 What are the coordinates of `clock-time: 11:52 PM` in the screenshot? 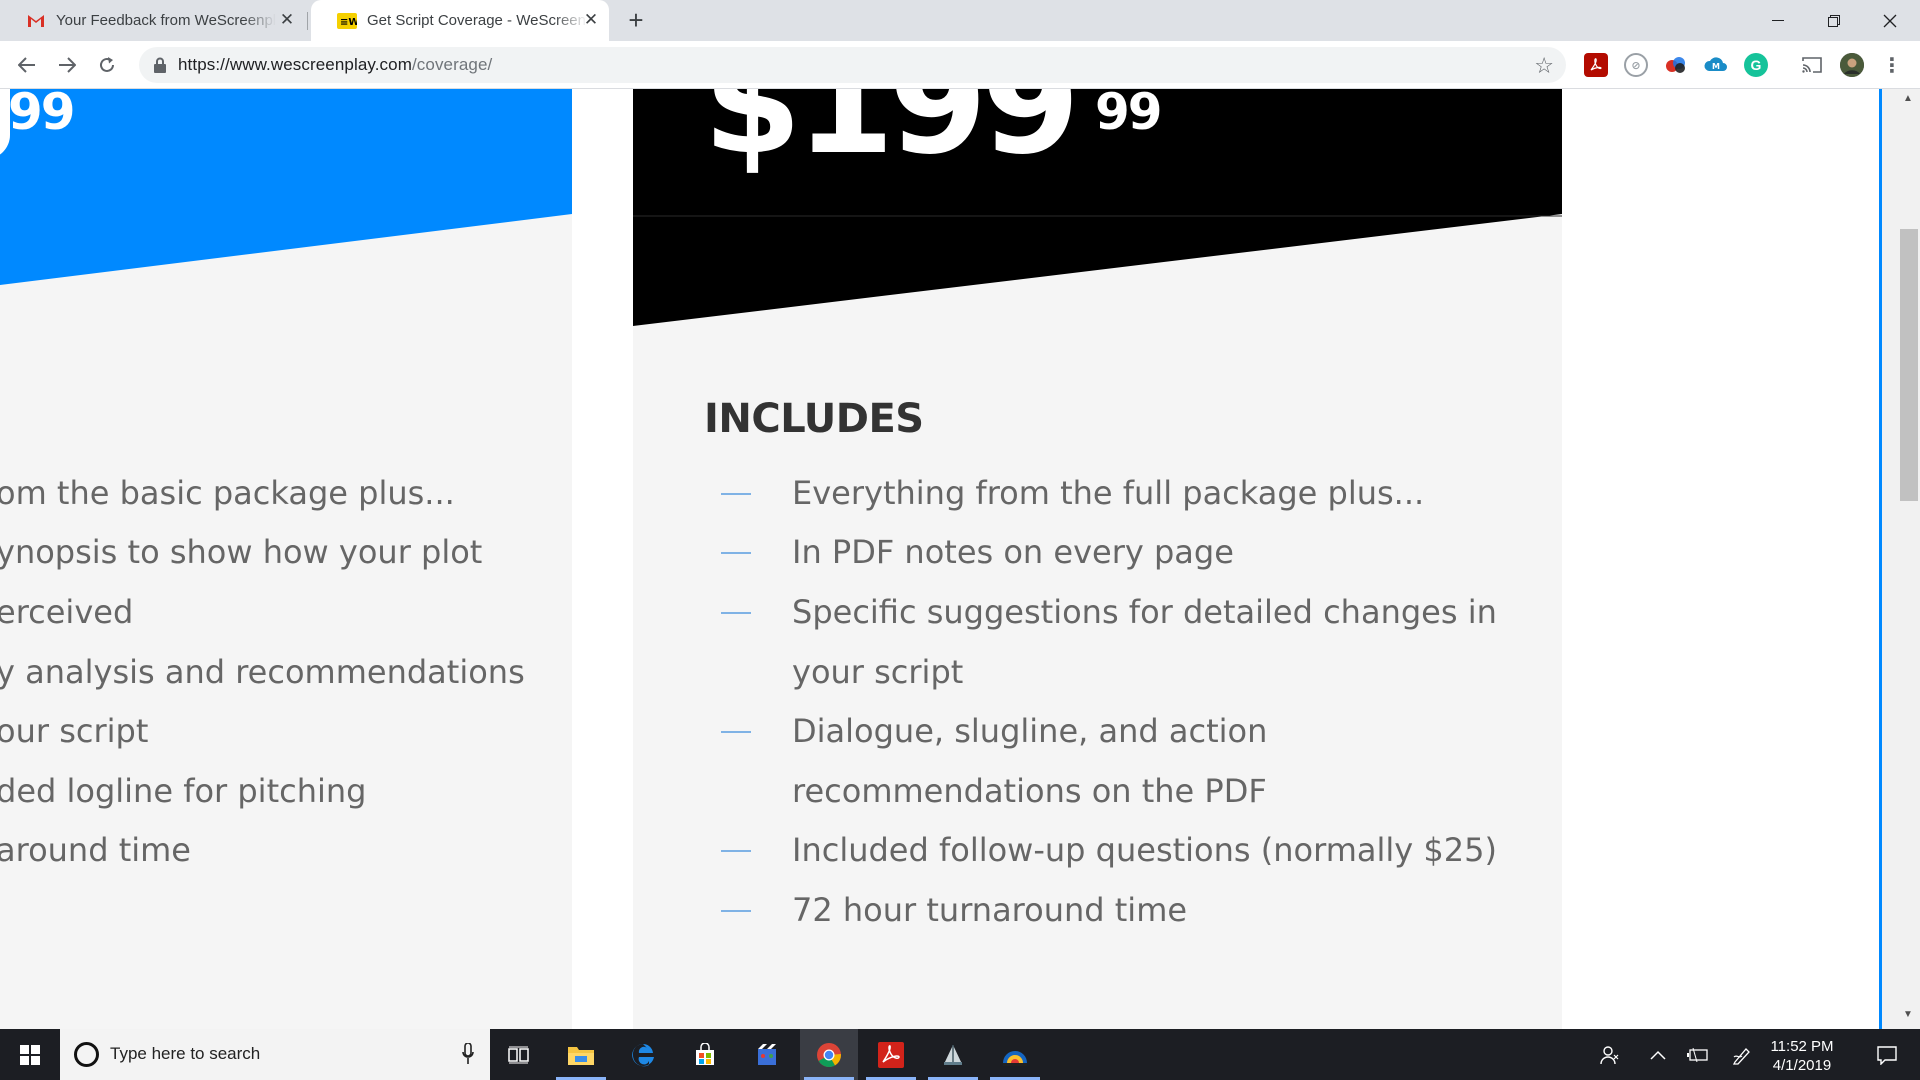 It's located at (1802, 1046).